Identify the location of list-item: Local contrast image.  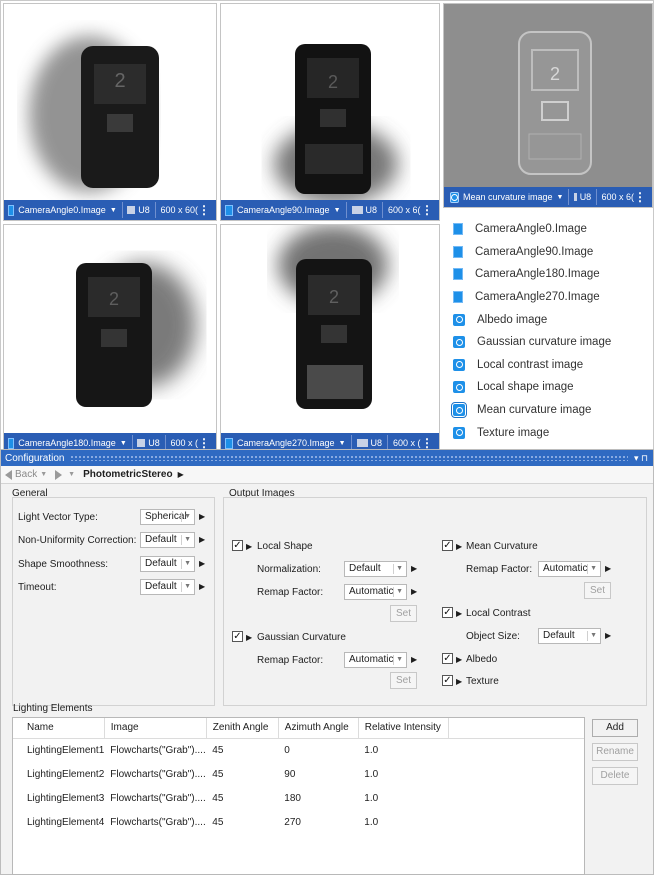
(547, 365).